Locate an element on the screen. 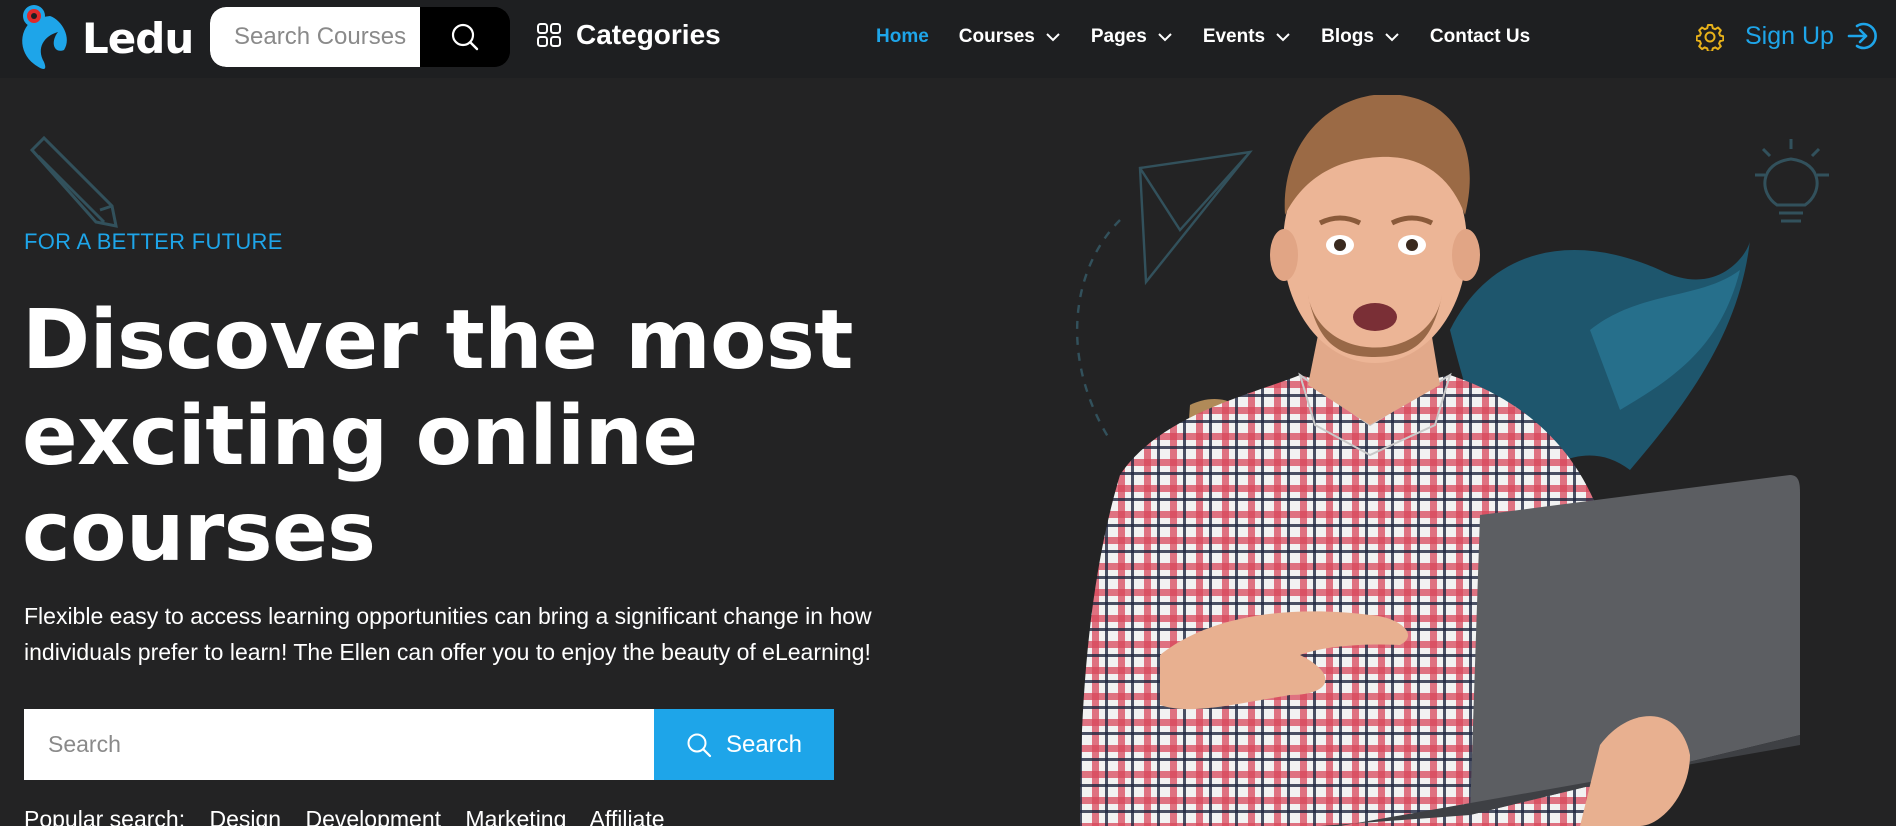 This screenshot has height=826, width=1896. sign-up-button: Sign Up is located at coordinates (1811, 36).